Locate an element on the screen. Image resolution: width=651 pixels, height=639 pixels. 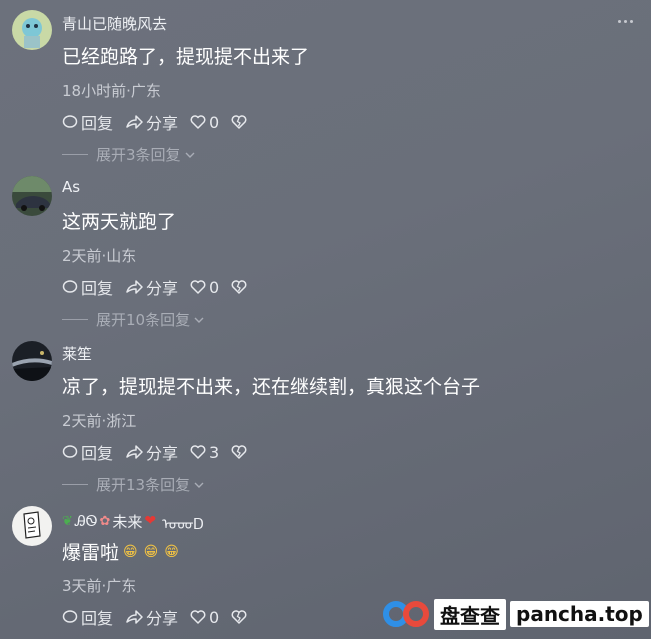
expand-replies-button: 展开3条回复 is located at coordinates (129, 154).